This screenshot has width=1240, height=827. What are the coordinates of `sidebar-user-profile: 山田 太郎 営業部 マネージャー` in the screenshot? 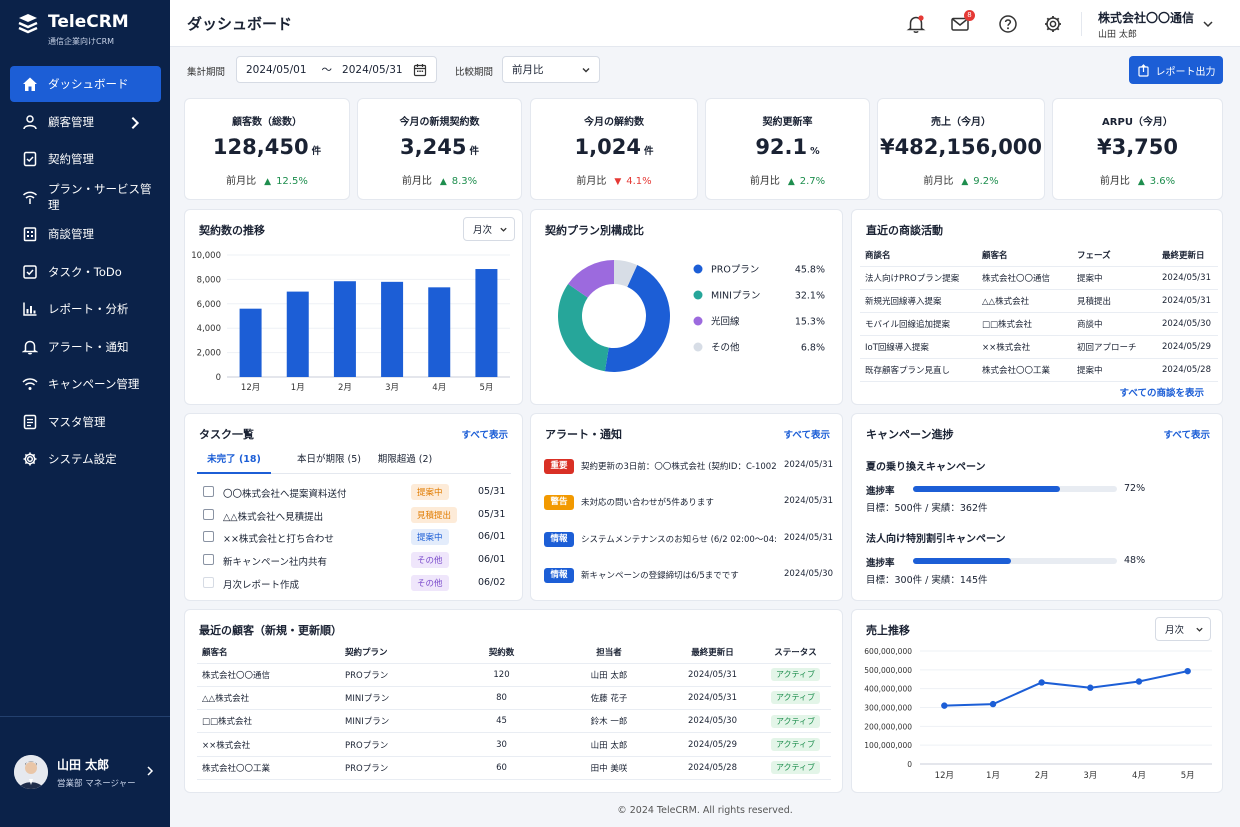 It's located at (85, 771).